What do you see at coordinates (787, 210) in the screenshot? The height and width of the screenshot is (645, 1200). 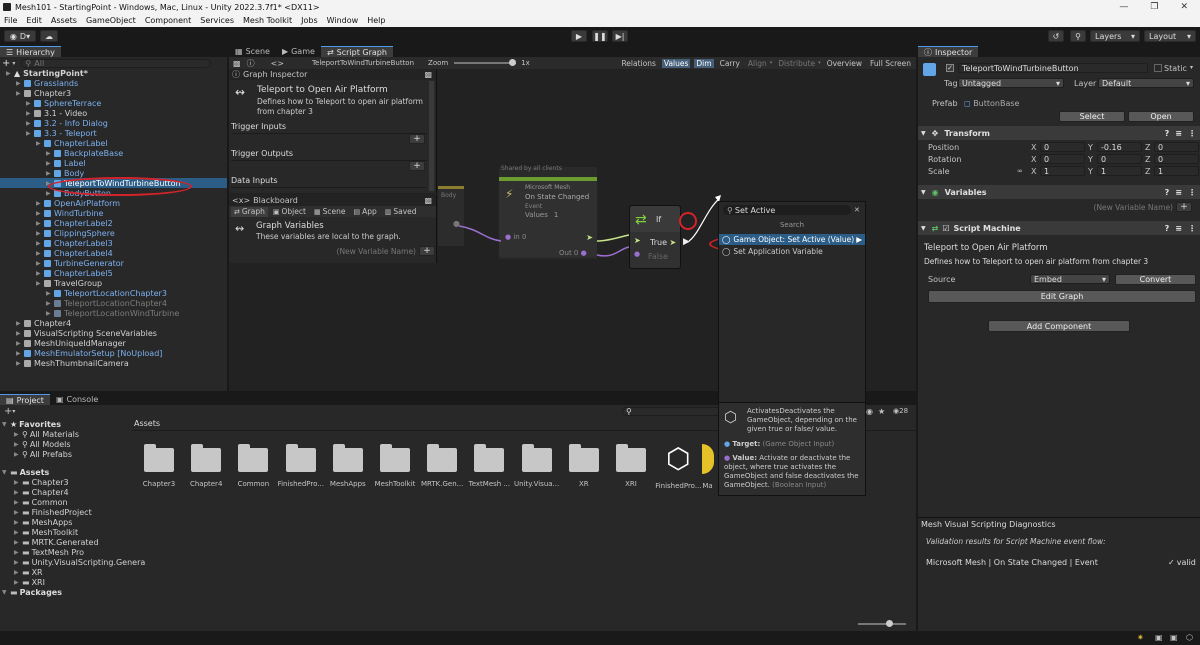 I see `fuzzy-search-input: ⚲ Set Active` at bounding box center [787, 210].